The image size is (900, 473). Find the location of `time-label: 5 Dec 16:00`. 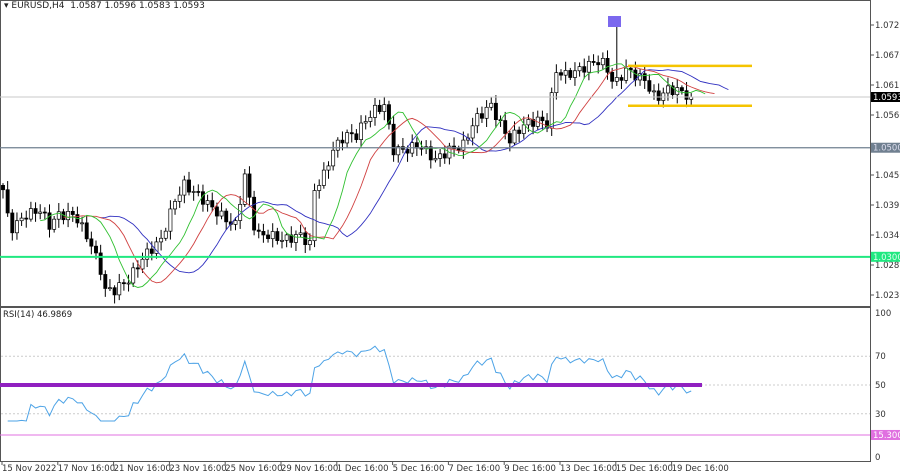

time-label: 5 Dec 16:00 is located at coordinates (419, 468).